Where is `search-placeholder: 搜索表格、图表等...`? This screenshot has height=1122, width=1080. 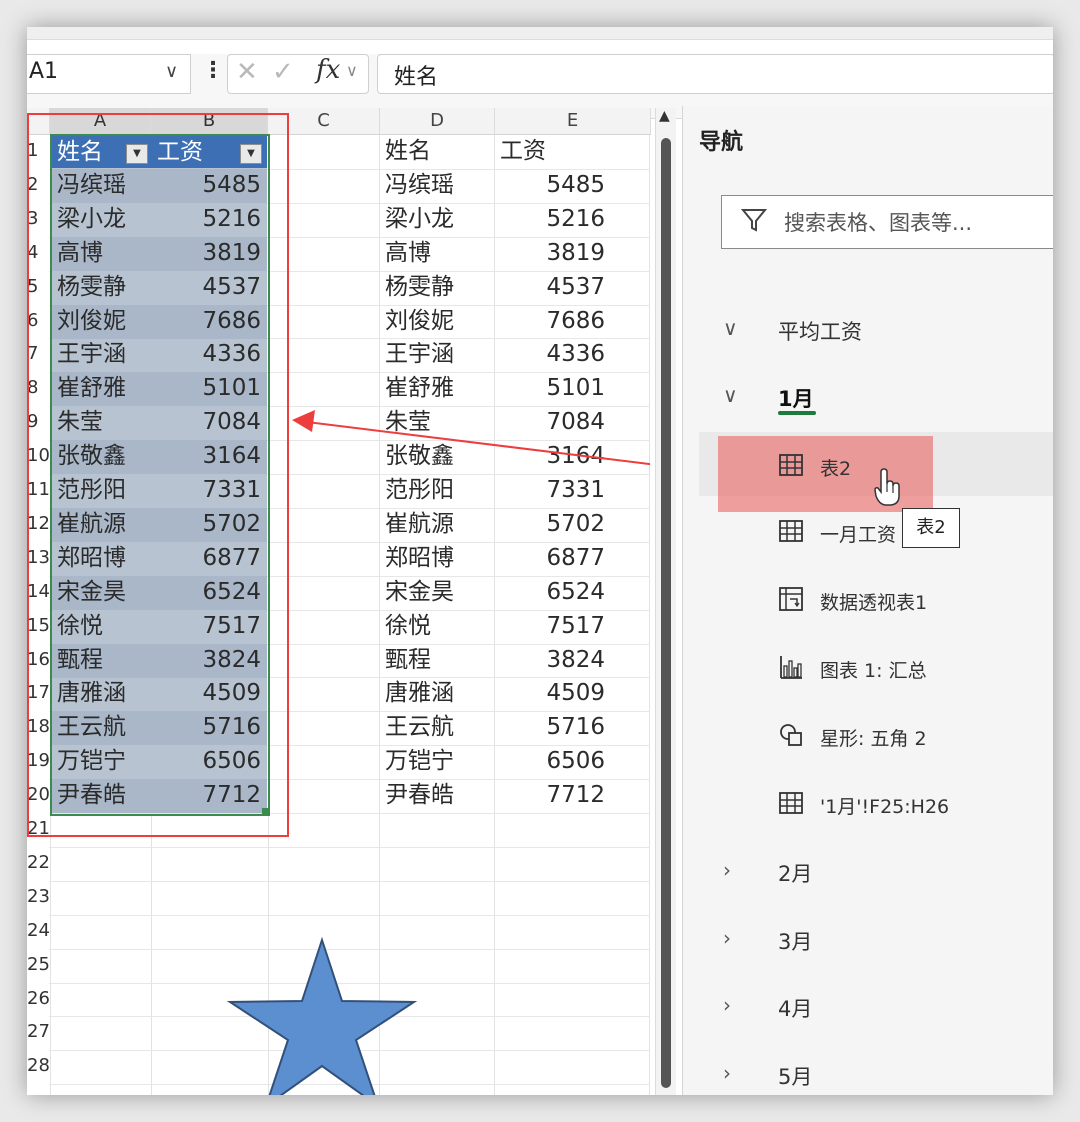
search-placeholder: 搜索表格、图表等... is located at coordinates (878, 223).